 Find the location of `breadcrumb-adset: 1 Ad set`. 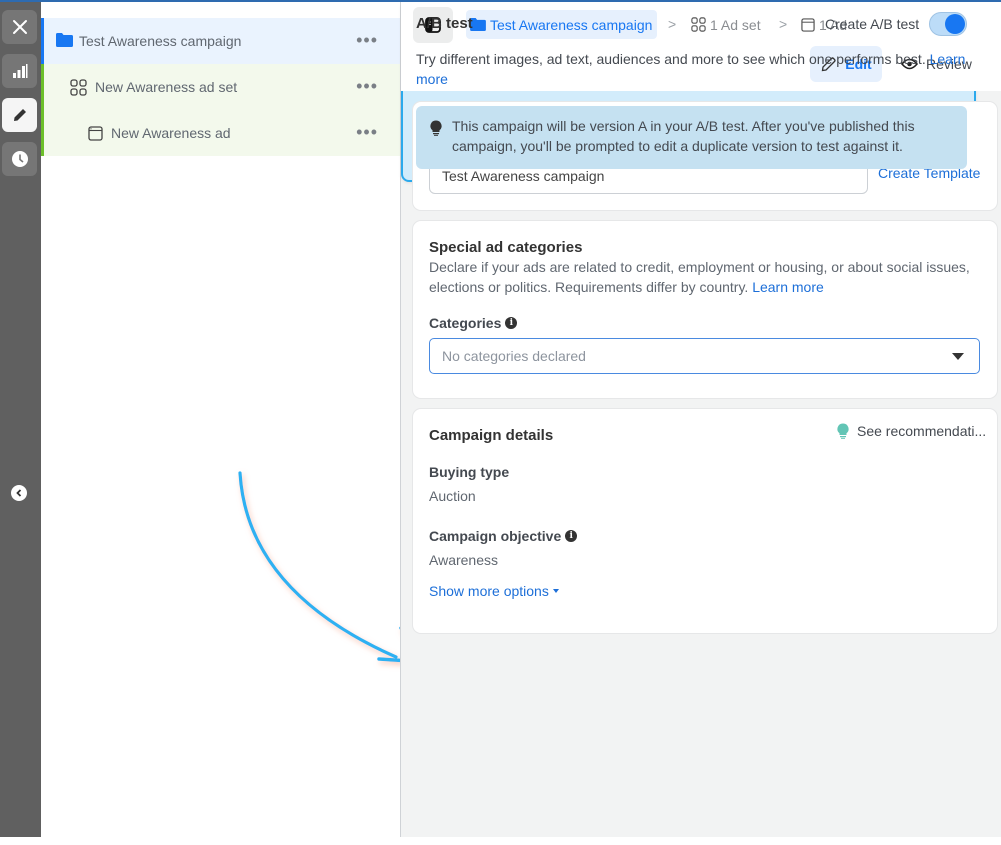

breadcrumb-adset: 1 Ad set is located at coordinates (726, 24).